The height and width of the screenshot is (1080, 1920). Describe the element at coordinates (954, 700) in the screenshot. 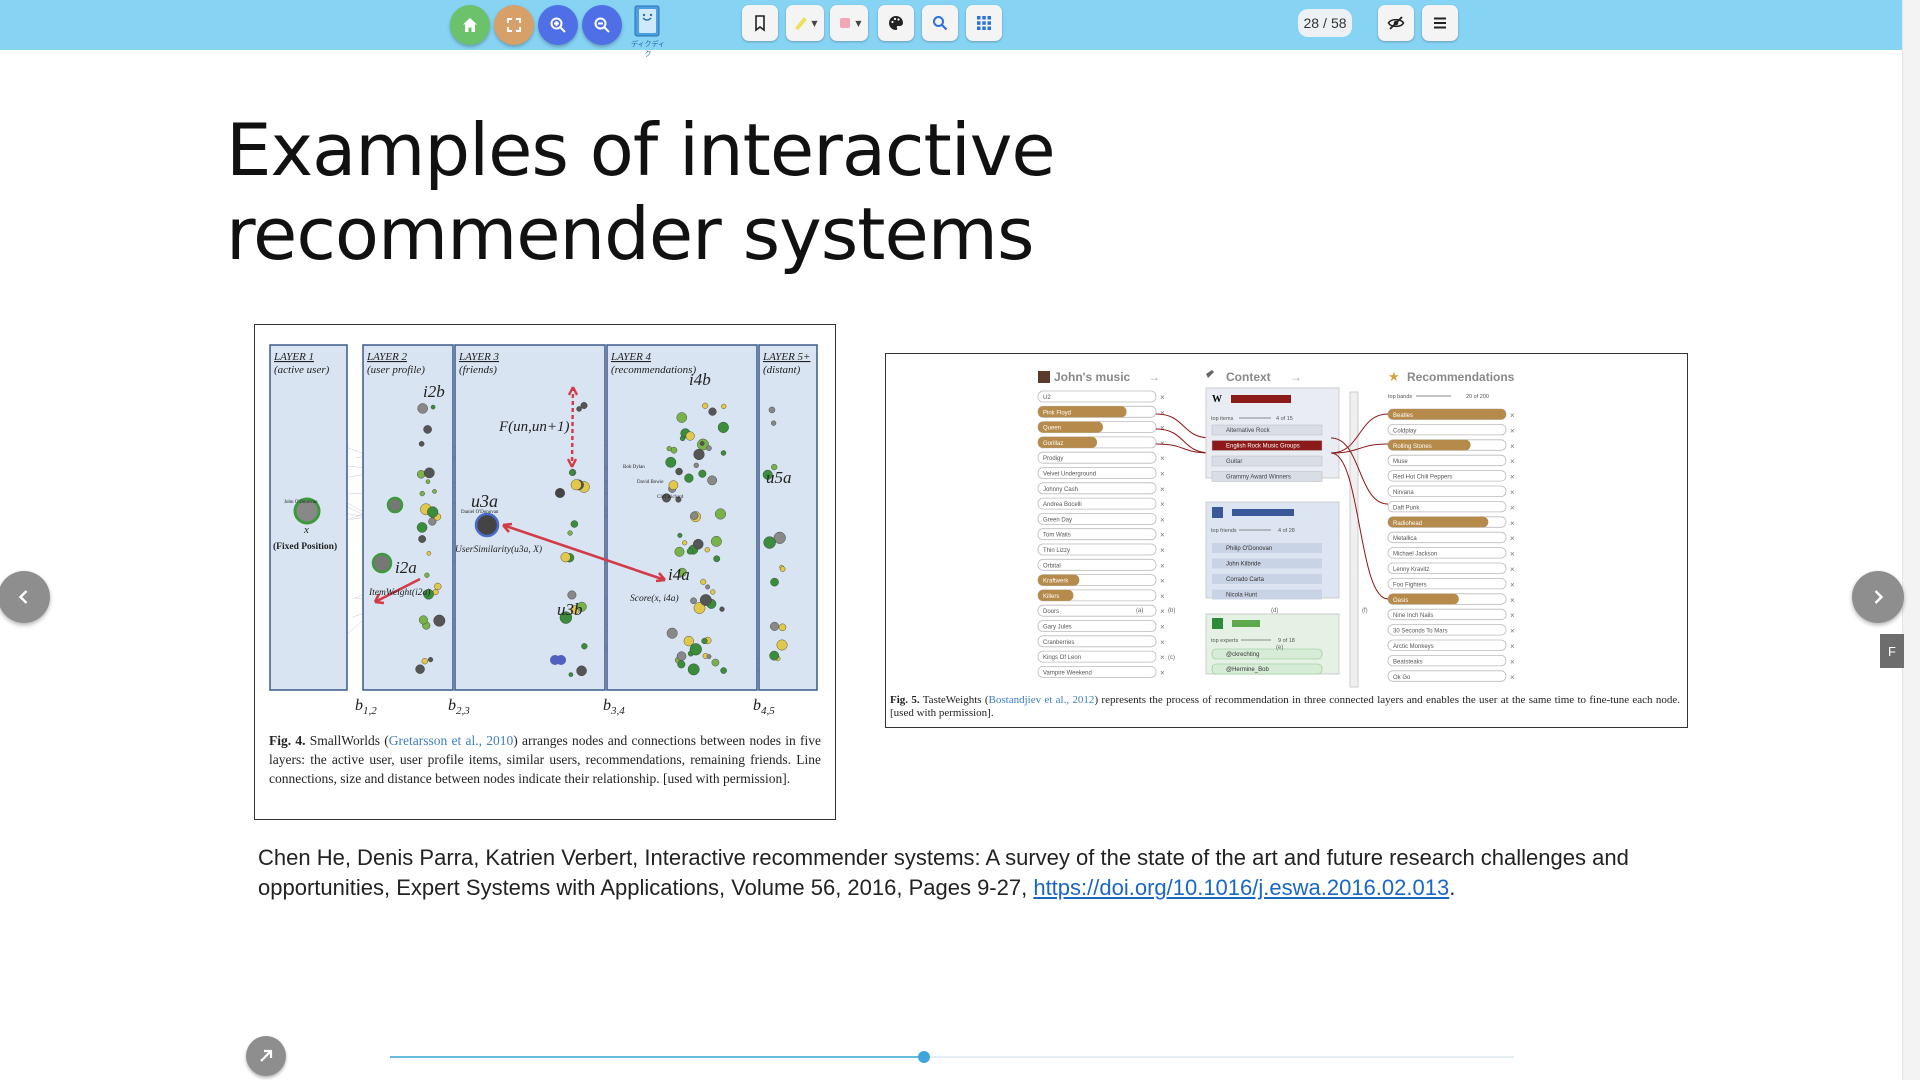

I see `fig5-caption-pre: TasteWeights (` at that location.